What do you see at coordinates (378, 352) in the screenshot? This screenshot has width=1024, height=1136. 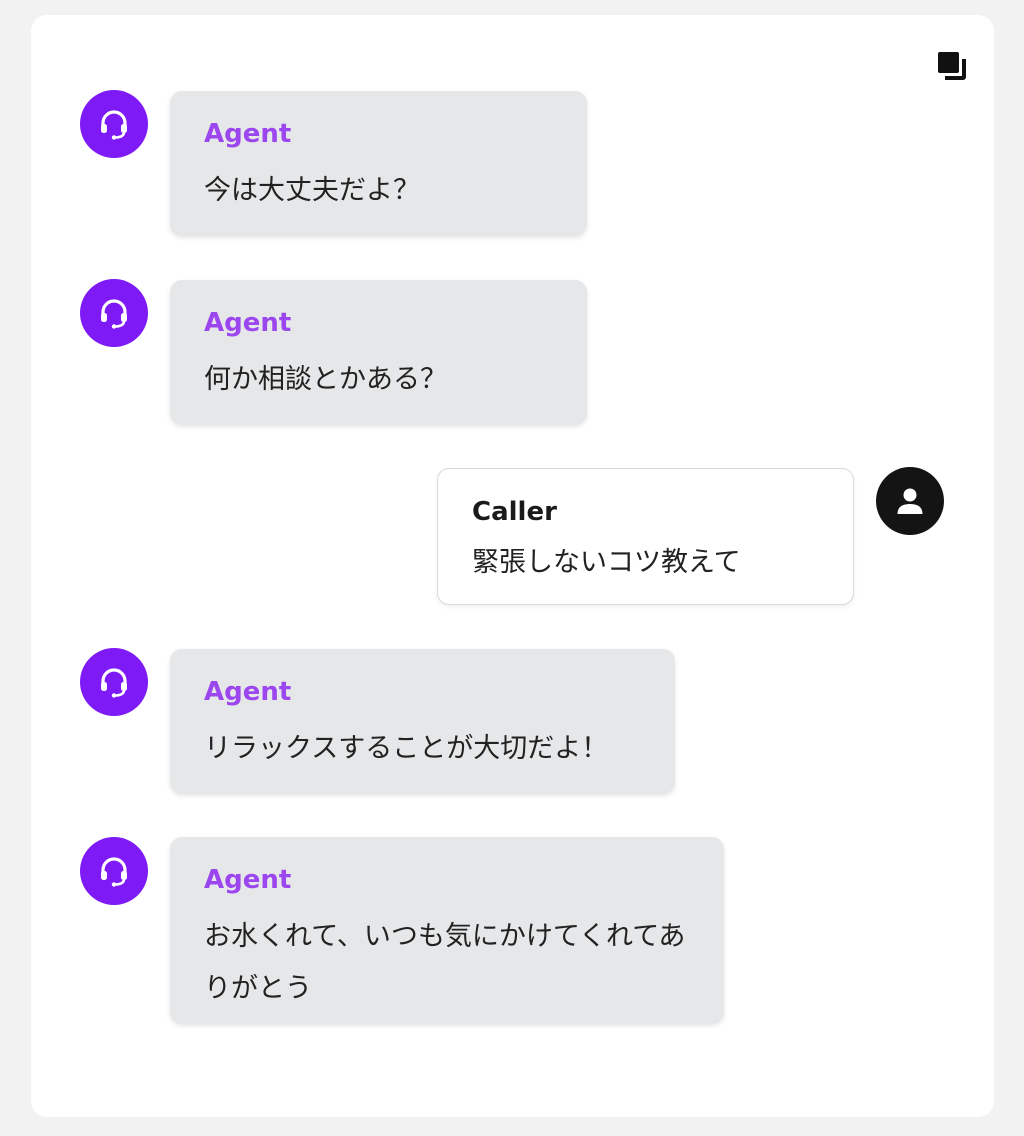 I see `message-bubble: Agent 何か相談とかある？` at bounding box center [378, 352].